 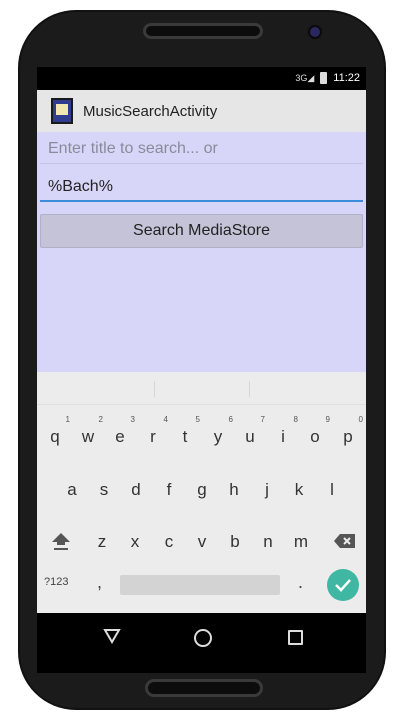 I want to click on key-o: o9, so click(x=315, y=434).